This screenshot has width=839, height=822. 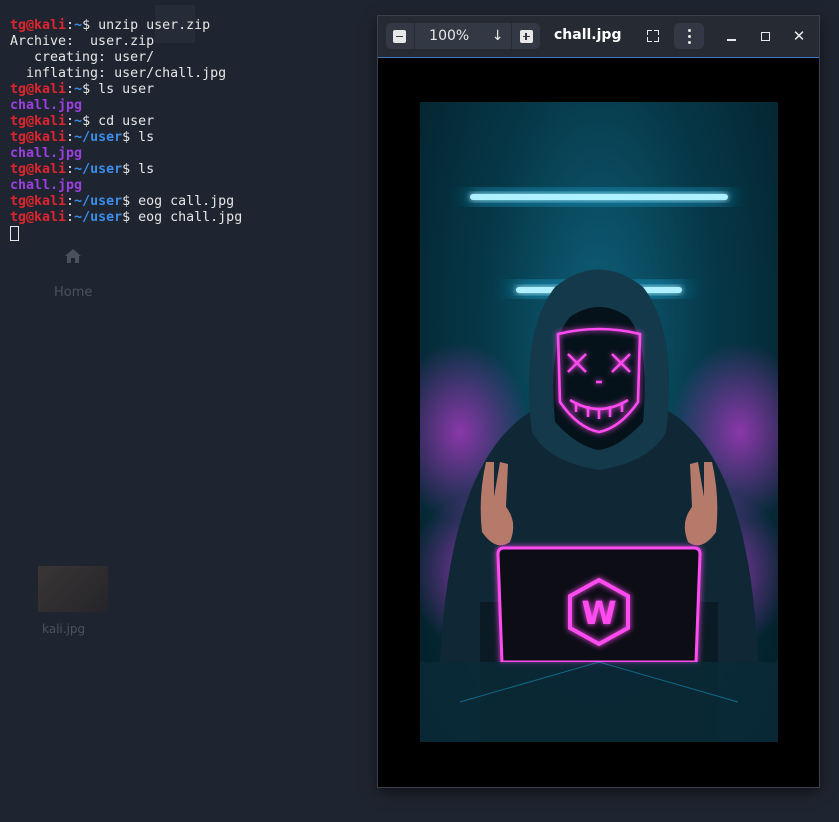 I want to click on down-arrow-icon: ↓, so click(x=497, y=36).